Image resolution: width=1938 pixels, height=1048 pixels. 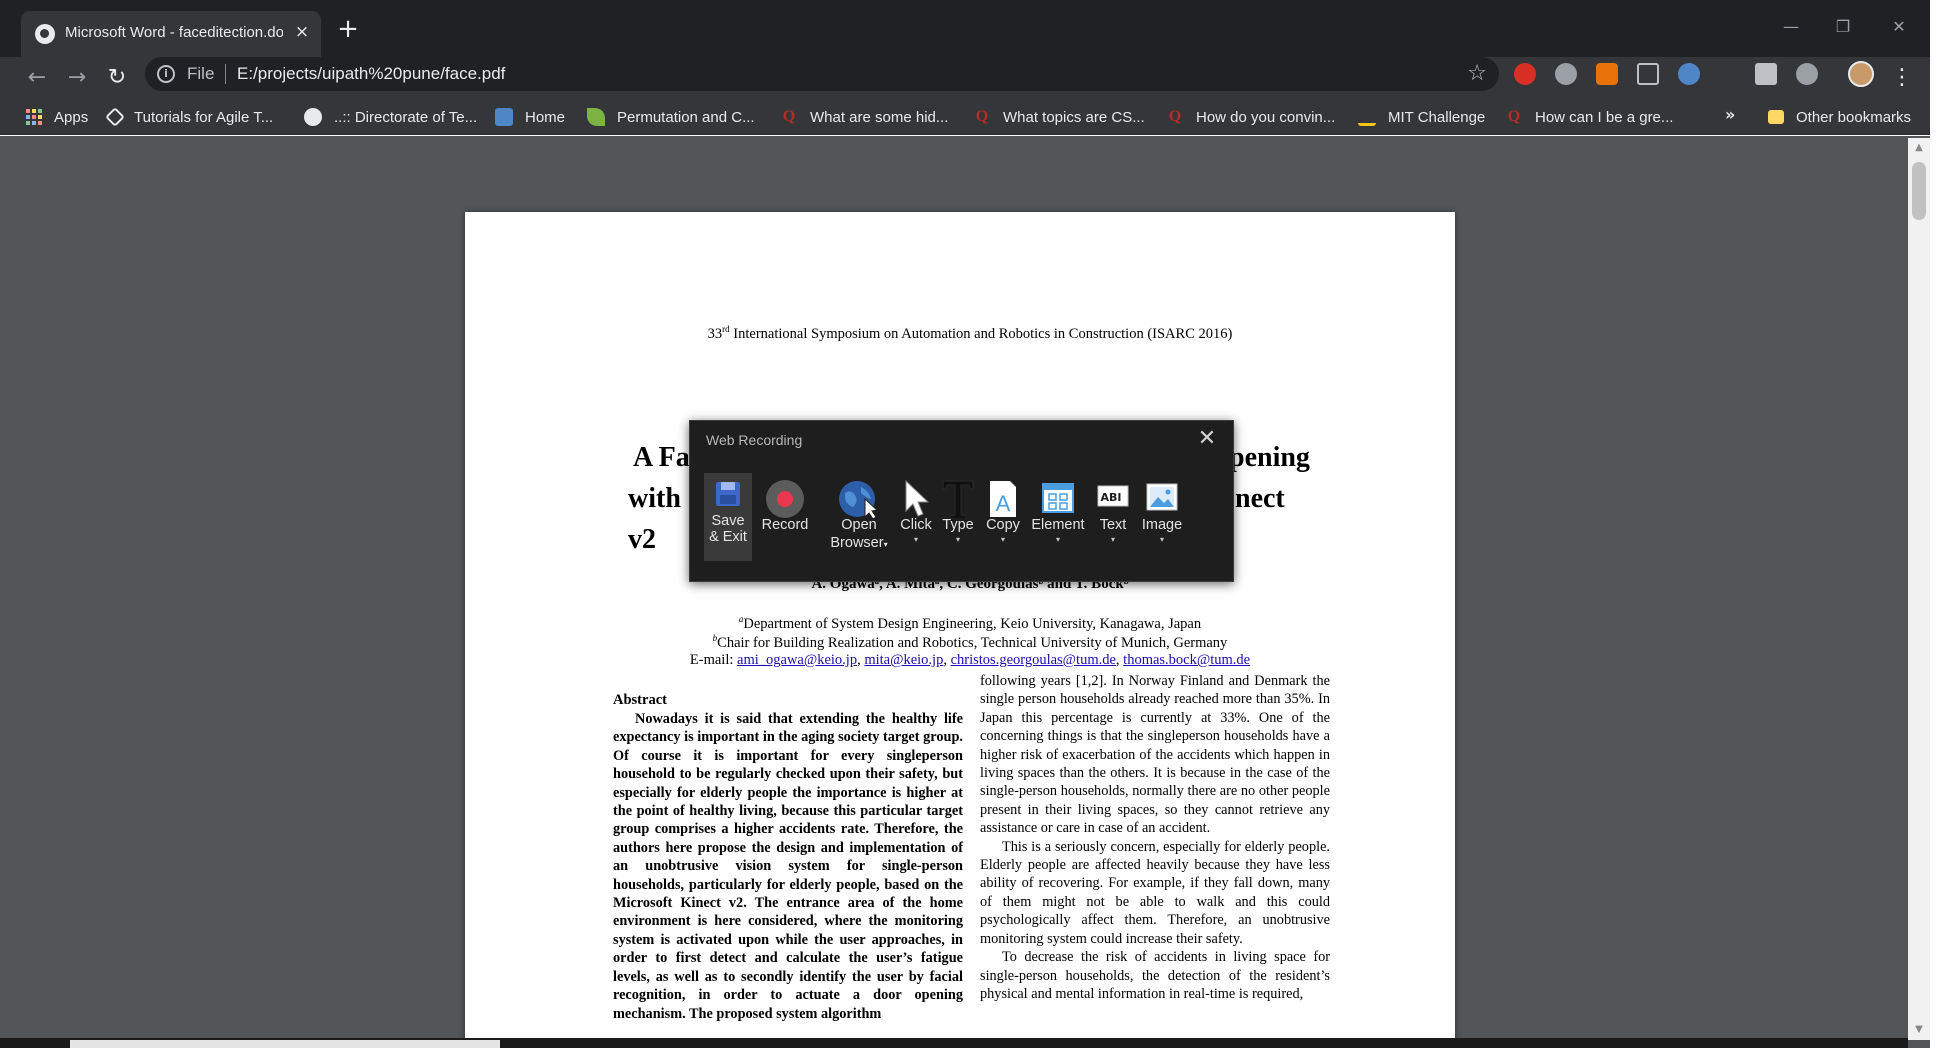 What do you see at coordinates (1058, 498) in the screenshot?
I see `element-icon` at bounding box center [1058, 498].